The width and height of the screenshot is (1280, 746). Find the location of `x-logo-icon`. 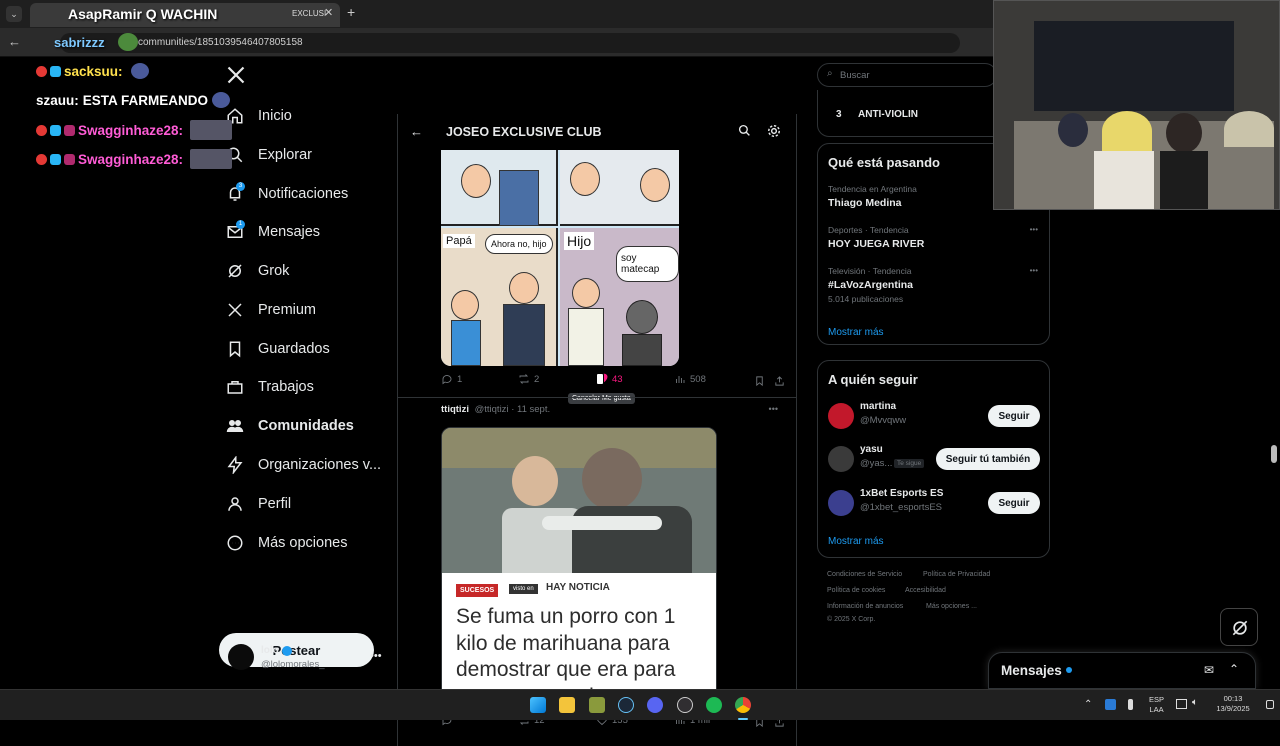

x-logo-icon is located at coordinates (236, 76).